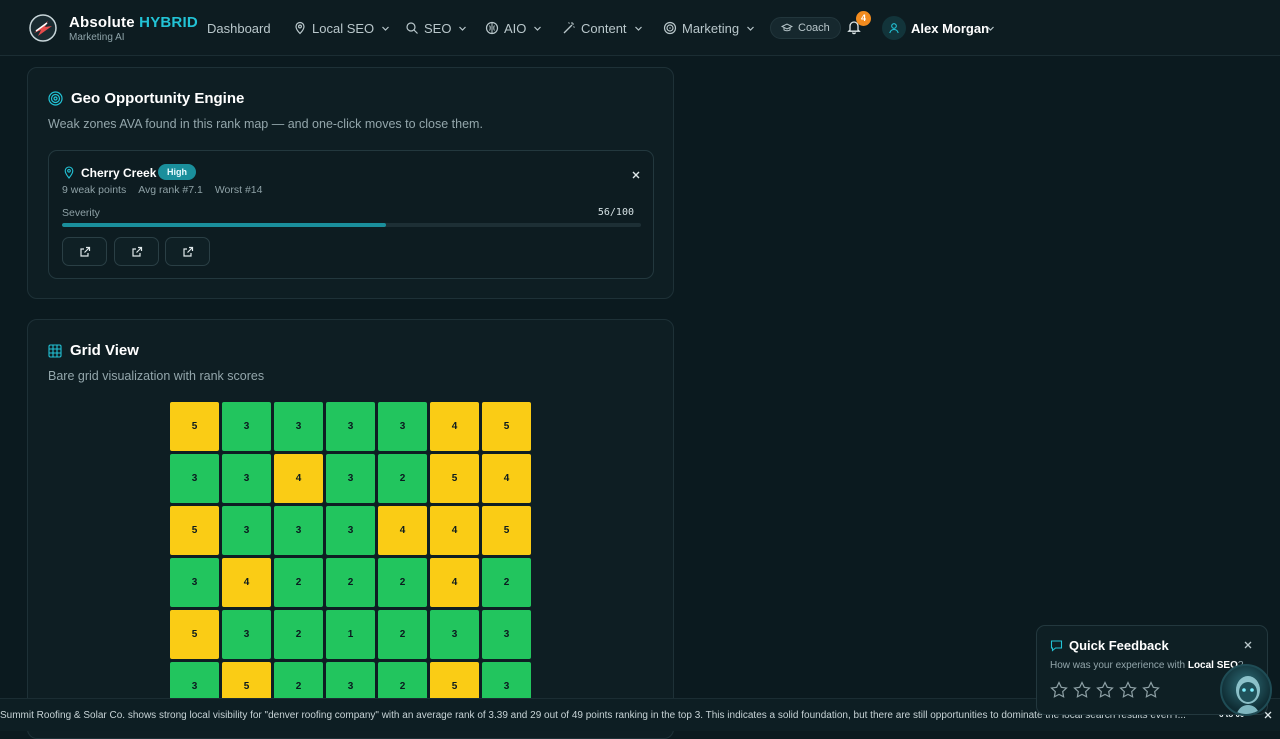 The image size is (1280, 739). Describe the element at coordinates (177, 172) in the screenshot. I see `priority-badge: High` at that location.